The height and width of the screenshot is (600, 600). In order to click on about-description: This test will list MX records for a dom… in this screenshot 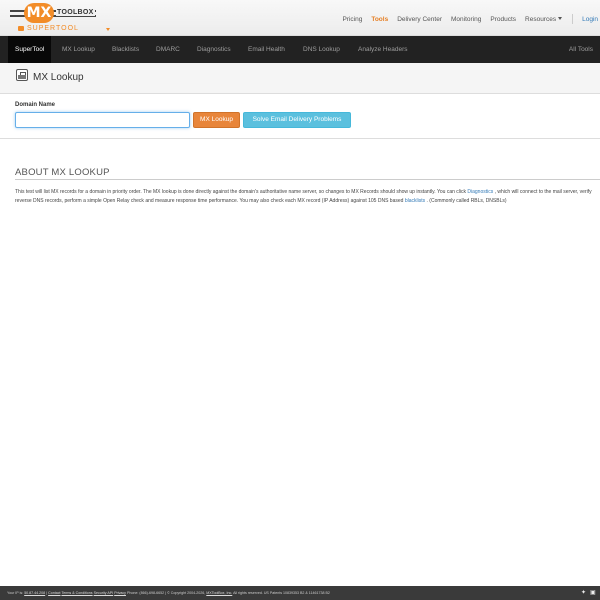, I will do `click(306, 197)`.